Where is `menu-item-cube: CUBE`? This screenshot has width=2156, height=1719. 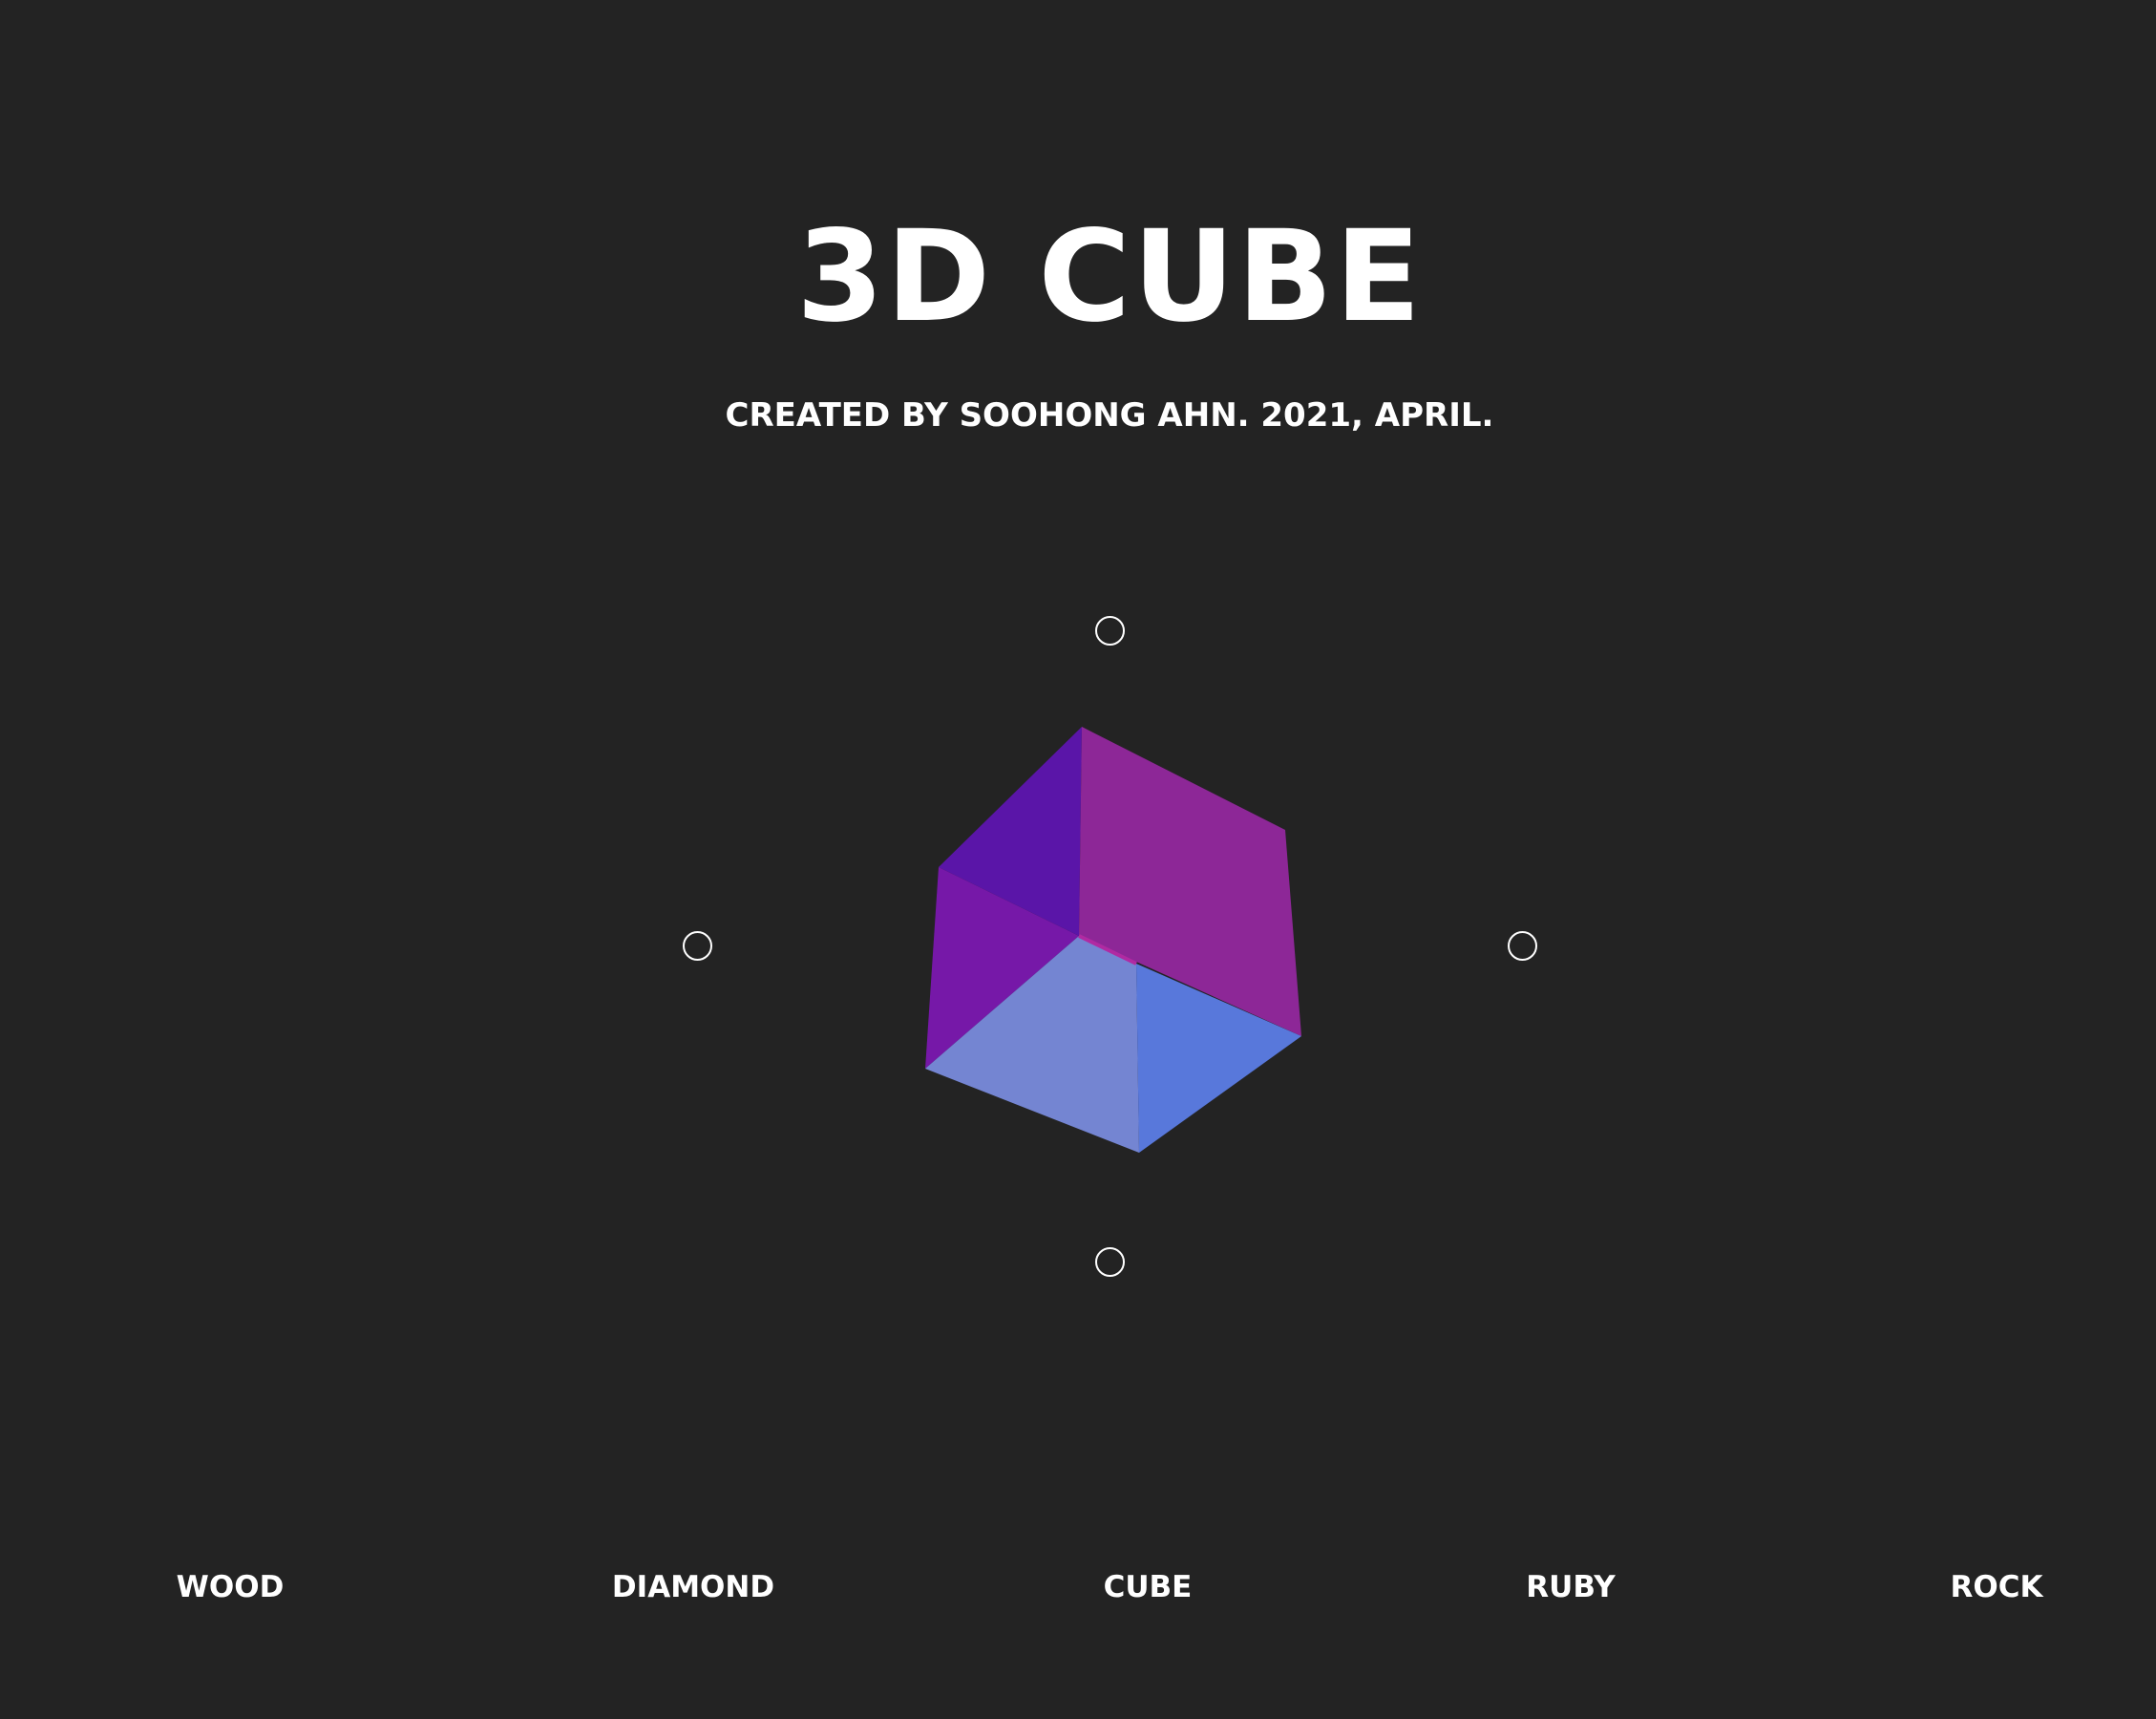
menu-item-cube: CUBE is located at coordinates (1149, 1587).